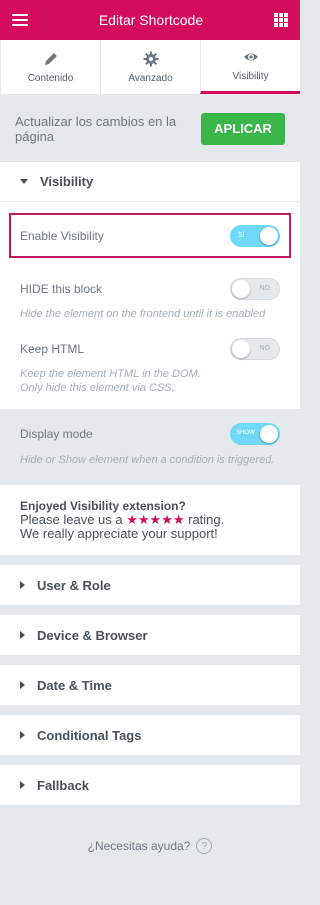  I want to click on apply-note: Actualizar los cambios en la página, so click(96, 128).